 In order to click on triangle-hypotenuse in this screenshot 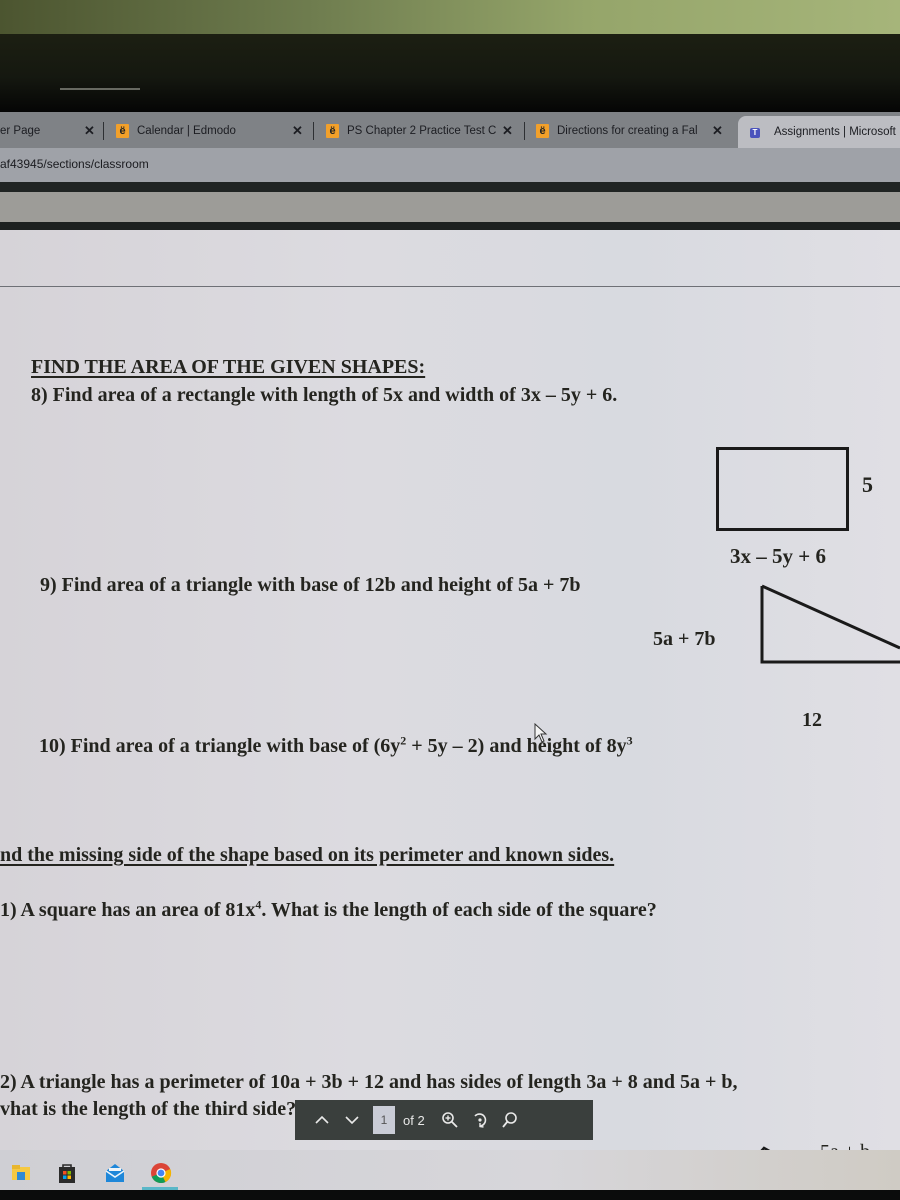, I will do `click(830, 617)`.